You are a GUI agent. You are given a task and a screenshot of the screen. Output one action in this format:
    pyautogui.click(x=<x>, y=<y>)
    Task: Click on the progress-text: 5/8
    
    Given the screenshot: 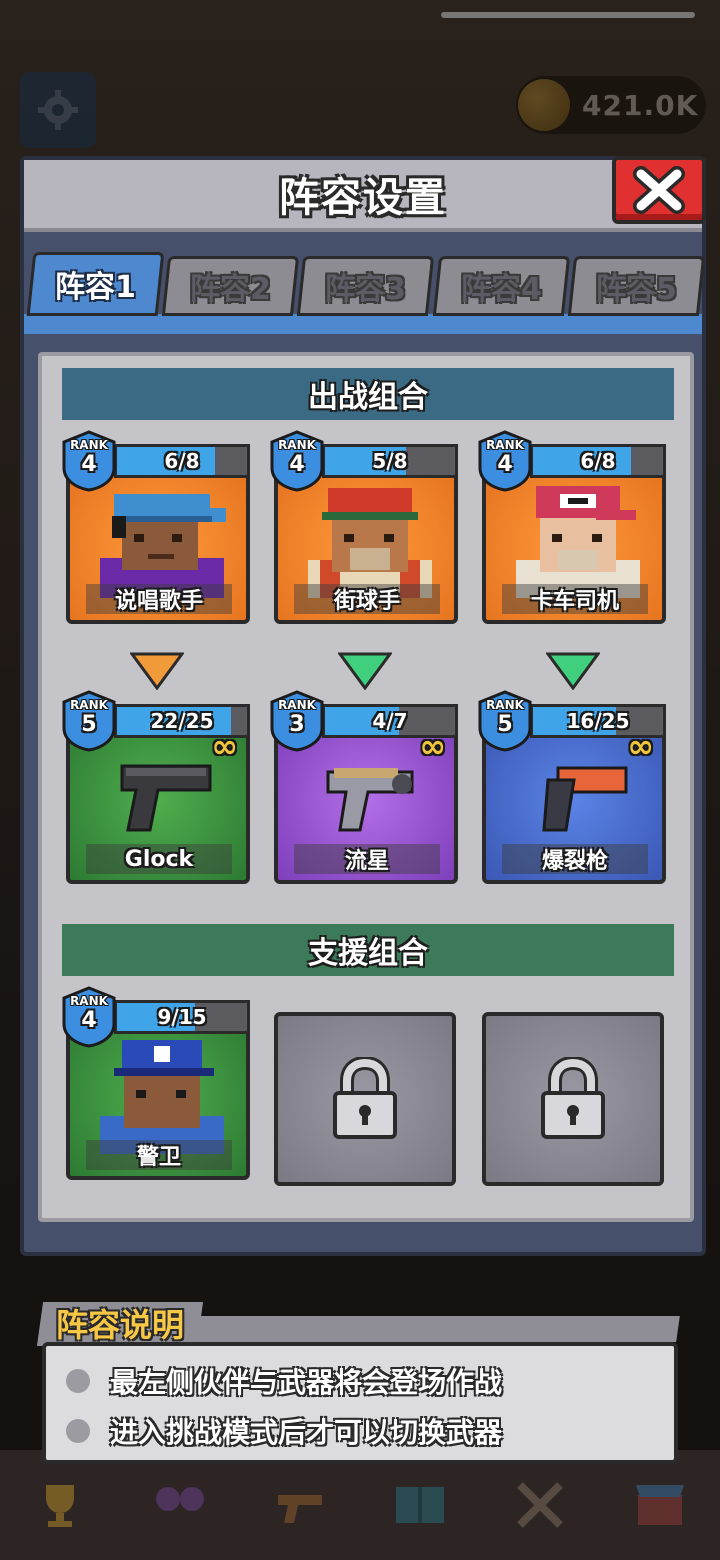 What is the action you would take?
    pyautogui.click(x=390, y=461)
    